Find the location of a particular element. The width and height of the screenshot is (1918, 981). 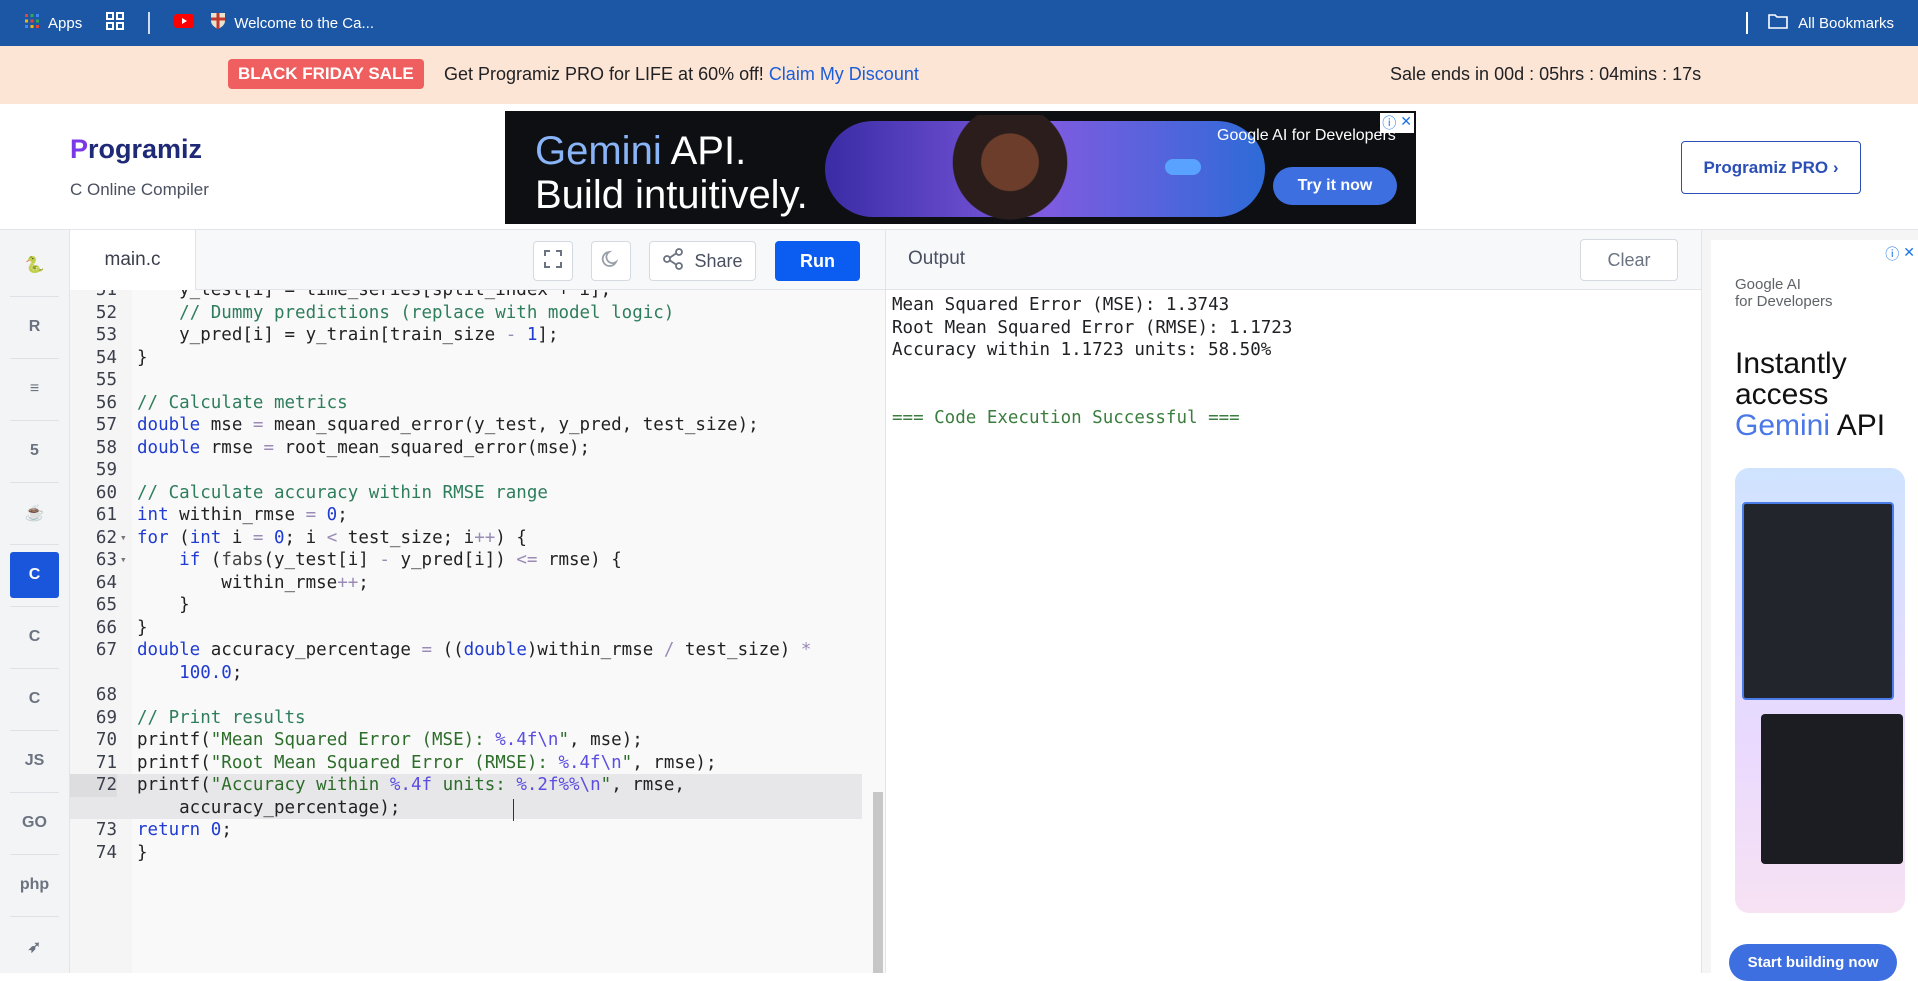

code-line: 69 // Print results is located at coordinates (466, 718).